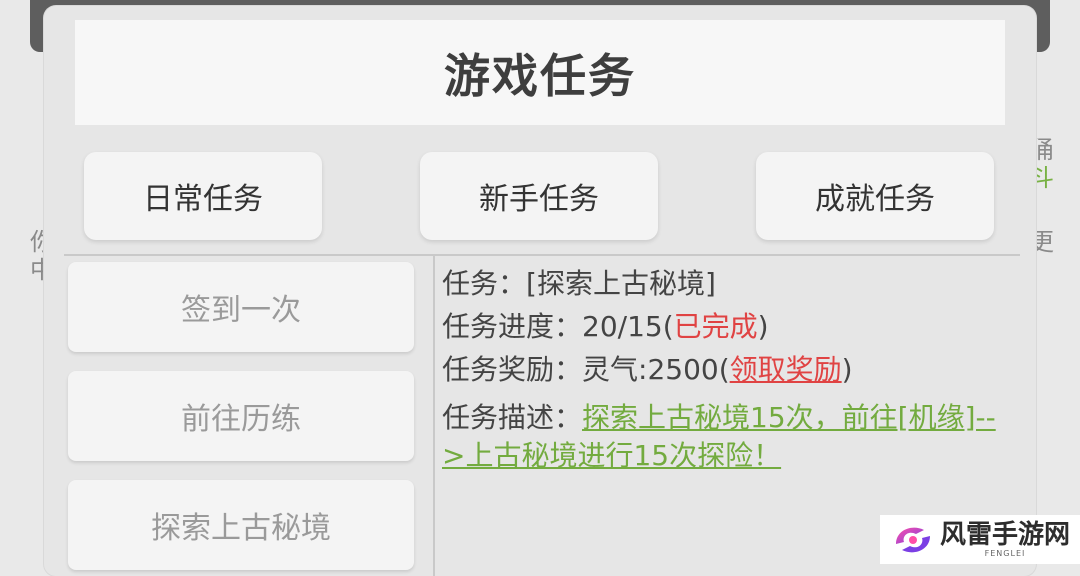  What do you see at coordinates (847, 369) in the screenshot?
I see `task-reward-close: )` at bounding box center [847, 369].